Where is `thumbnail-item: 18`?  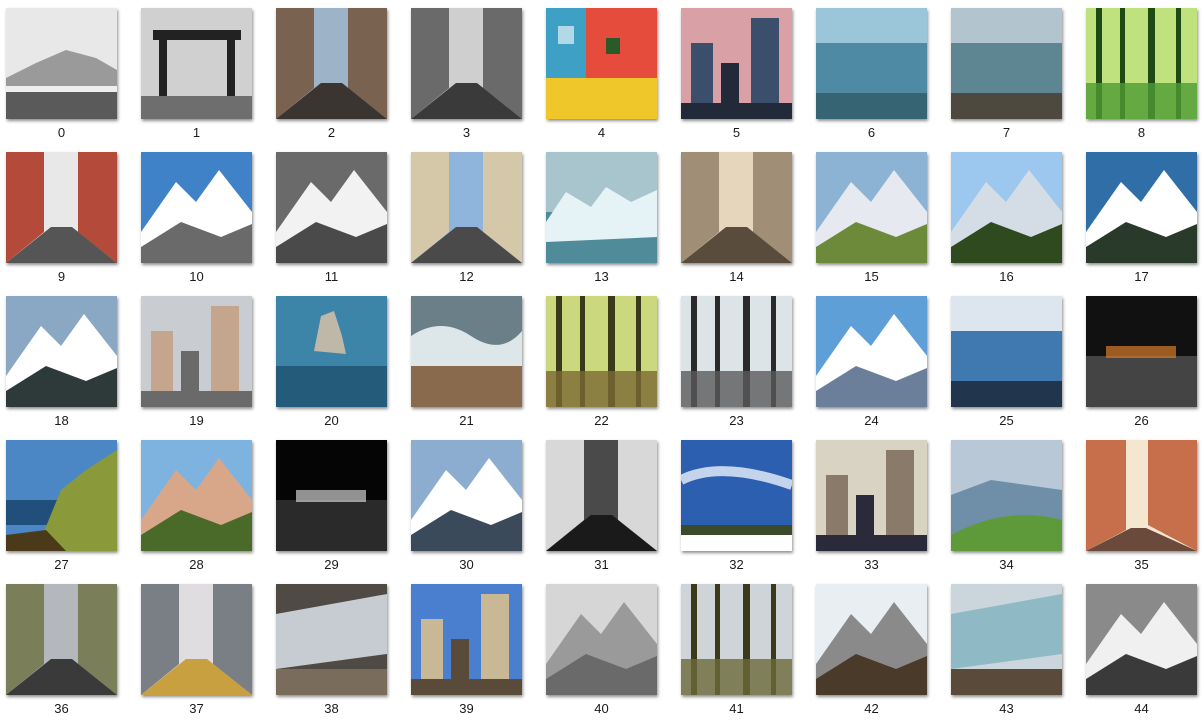 thumbnail-item: 18 is located at coordinates (61, 365).